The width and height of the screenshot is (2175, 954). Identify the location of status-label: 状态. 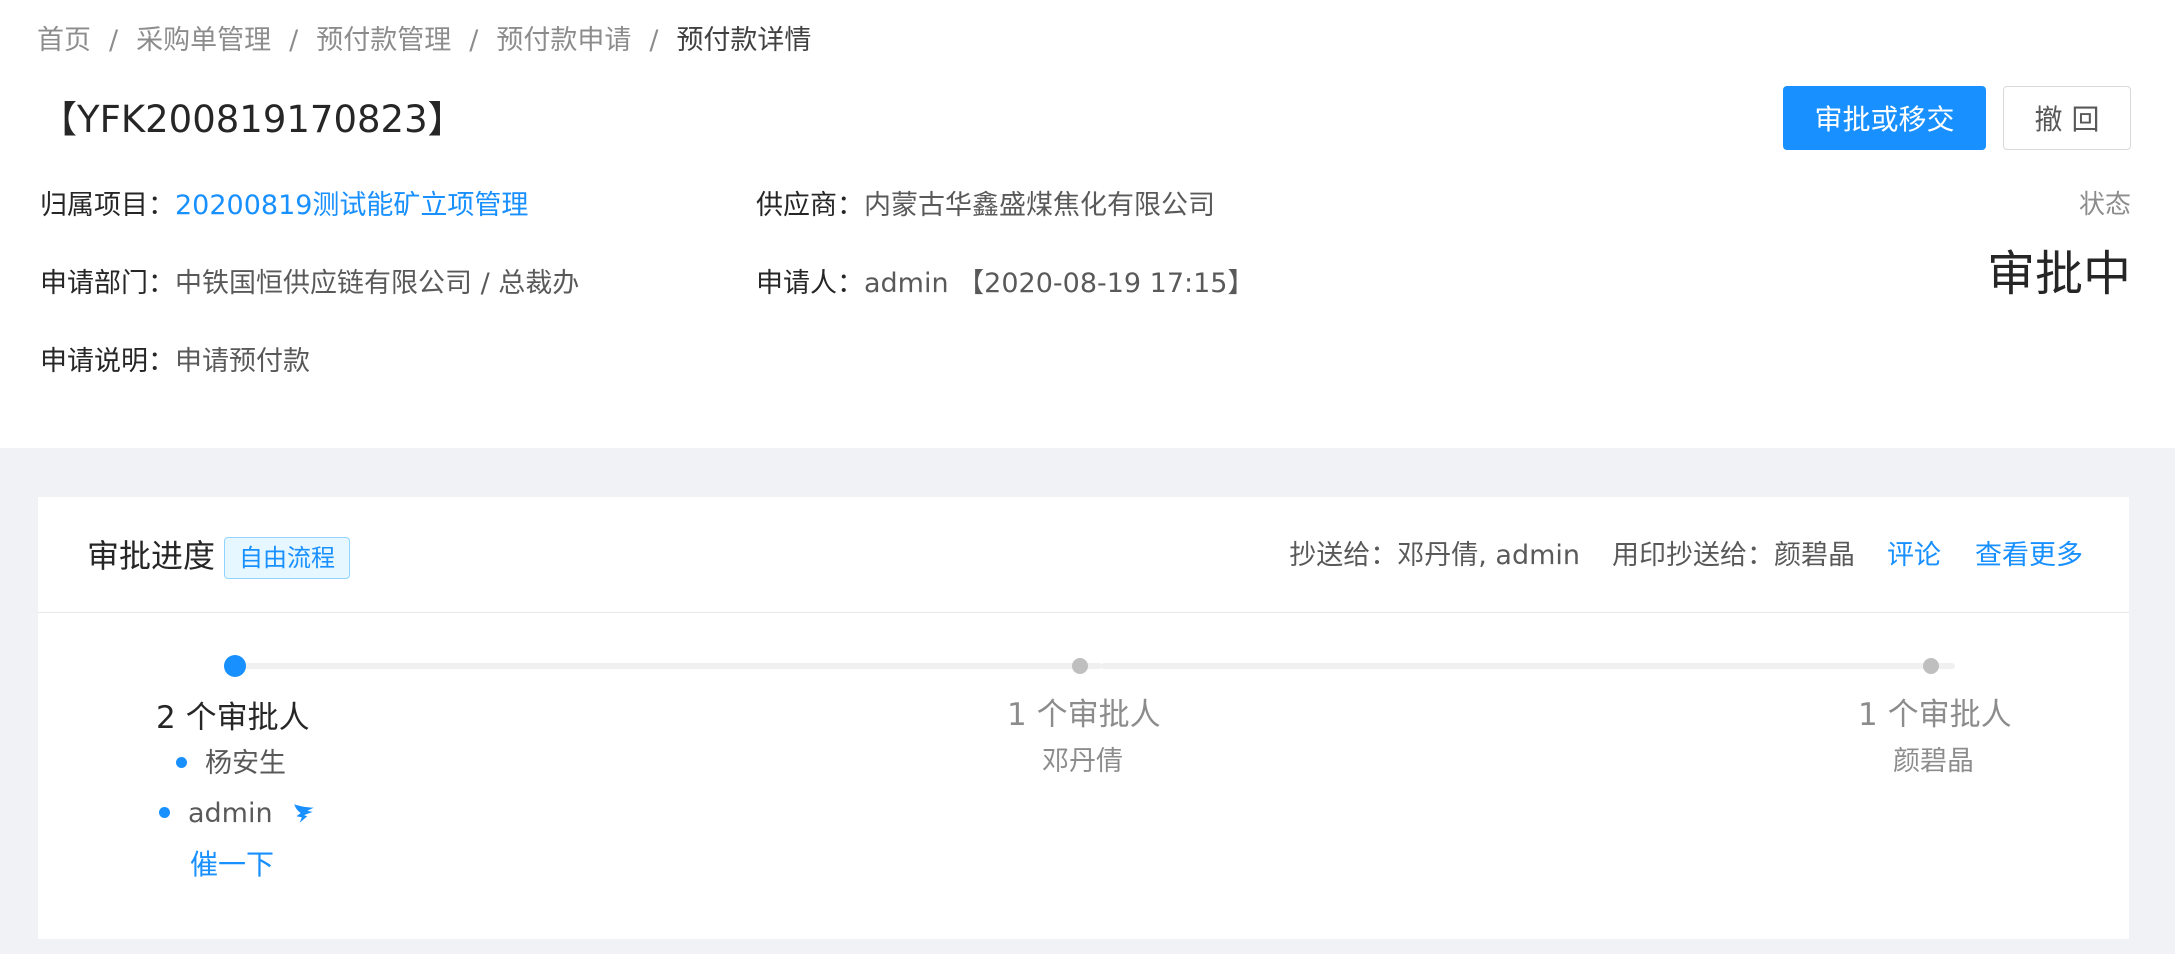
(2104, 205).